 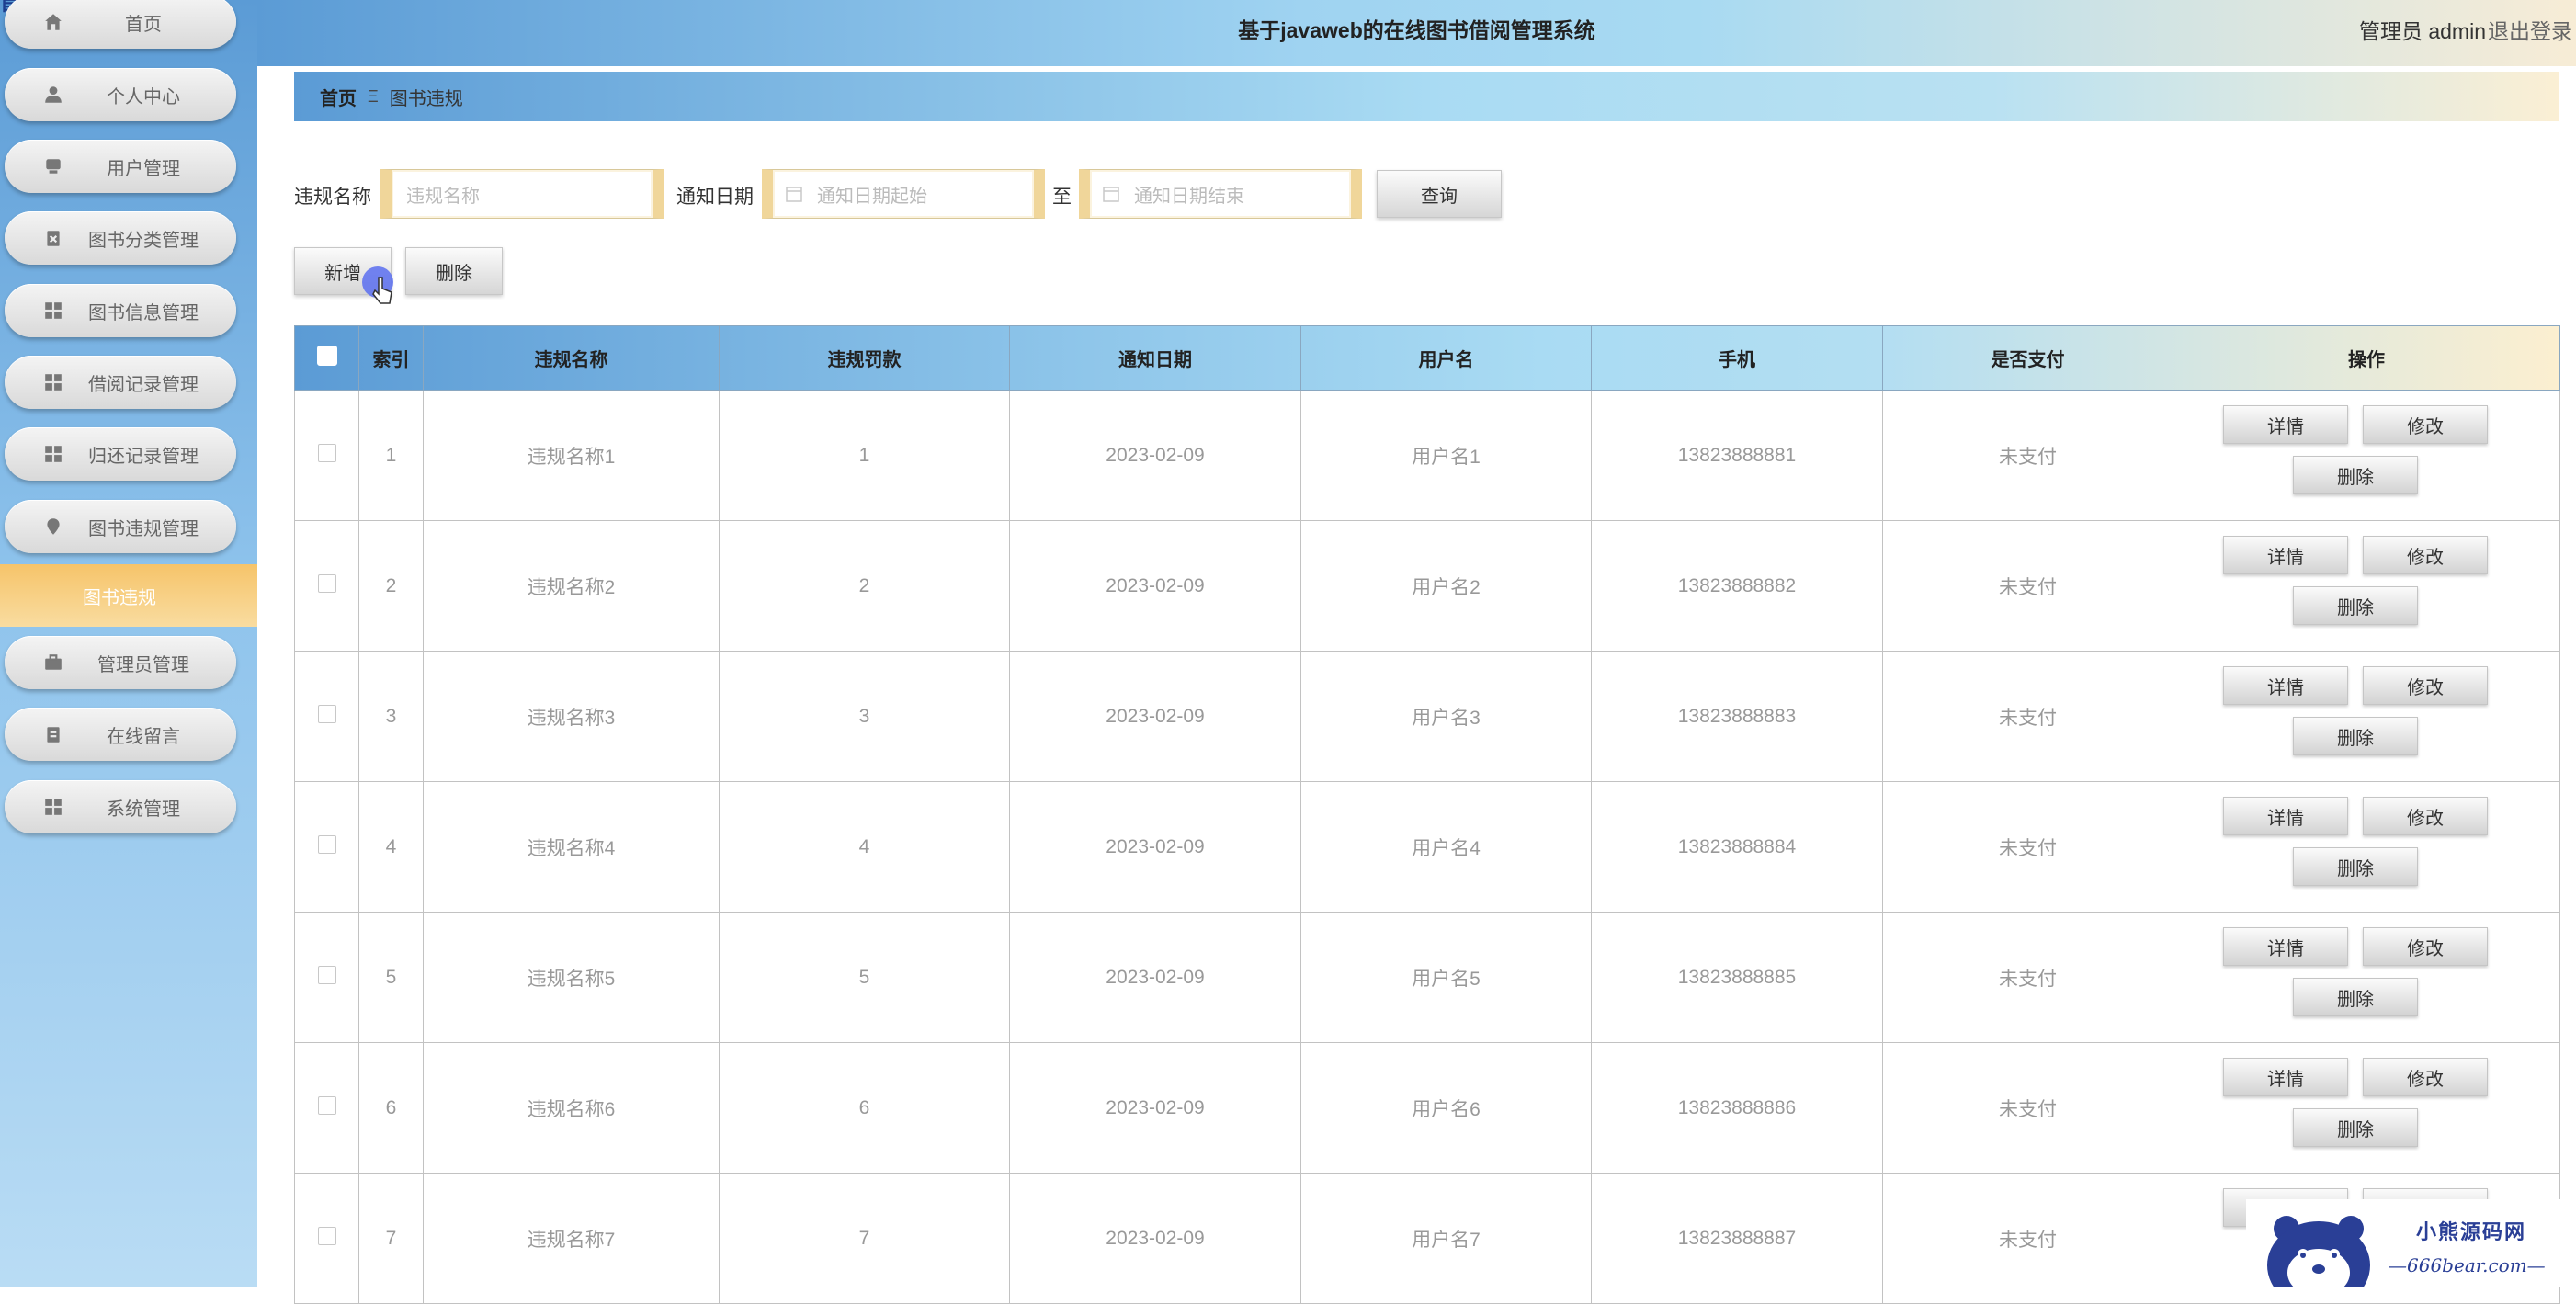 What do you see at coordinates (391, 358) in the screenshot?
I see `column-header: 索引` at bounding box center [391, 358].